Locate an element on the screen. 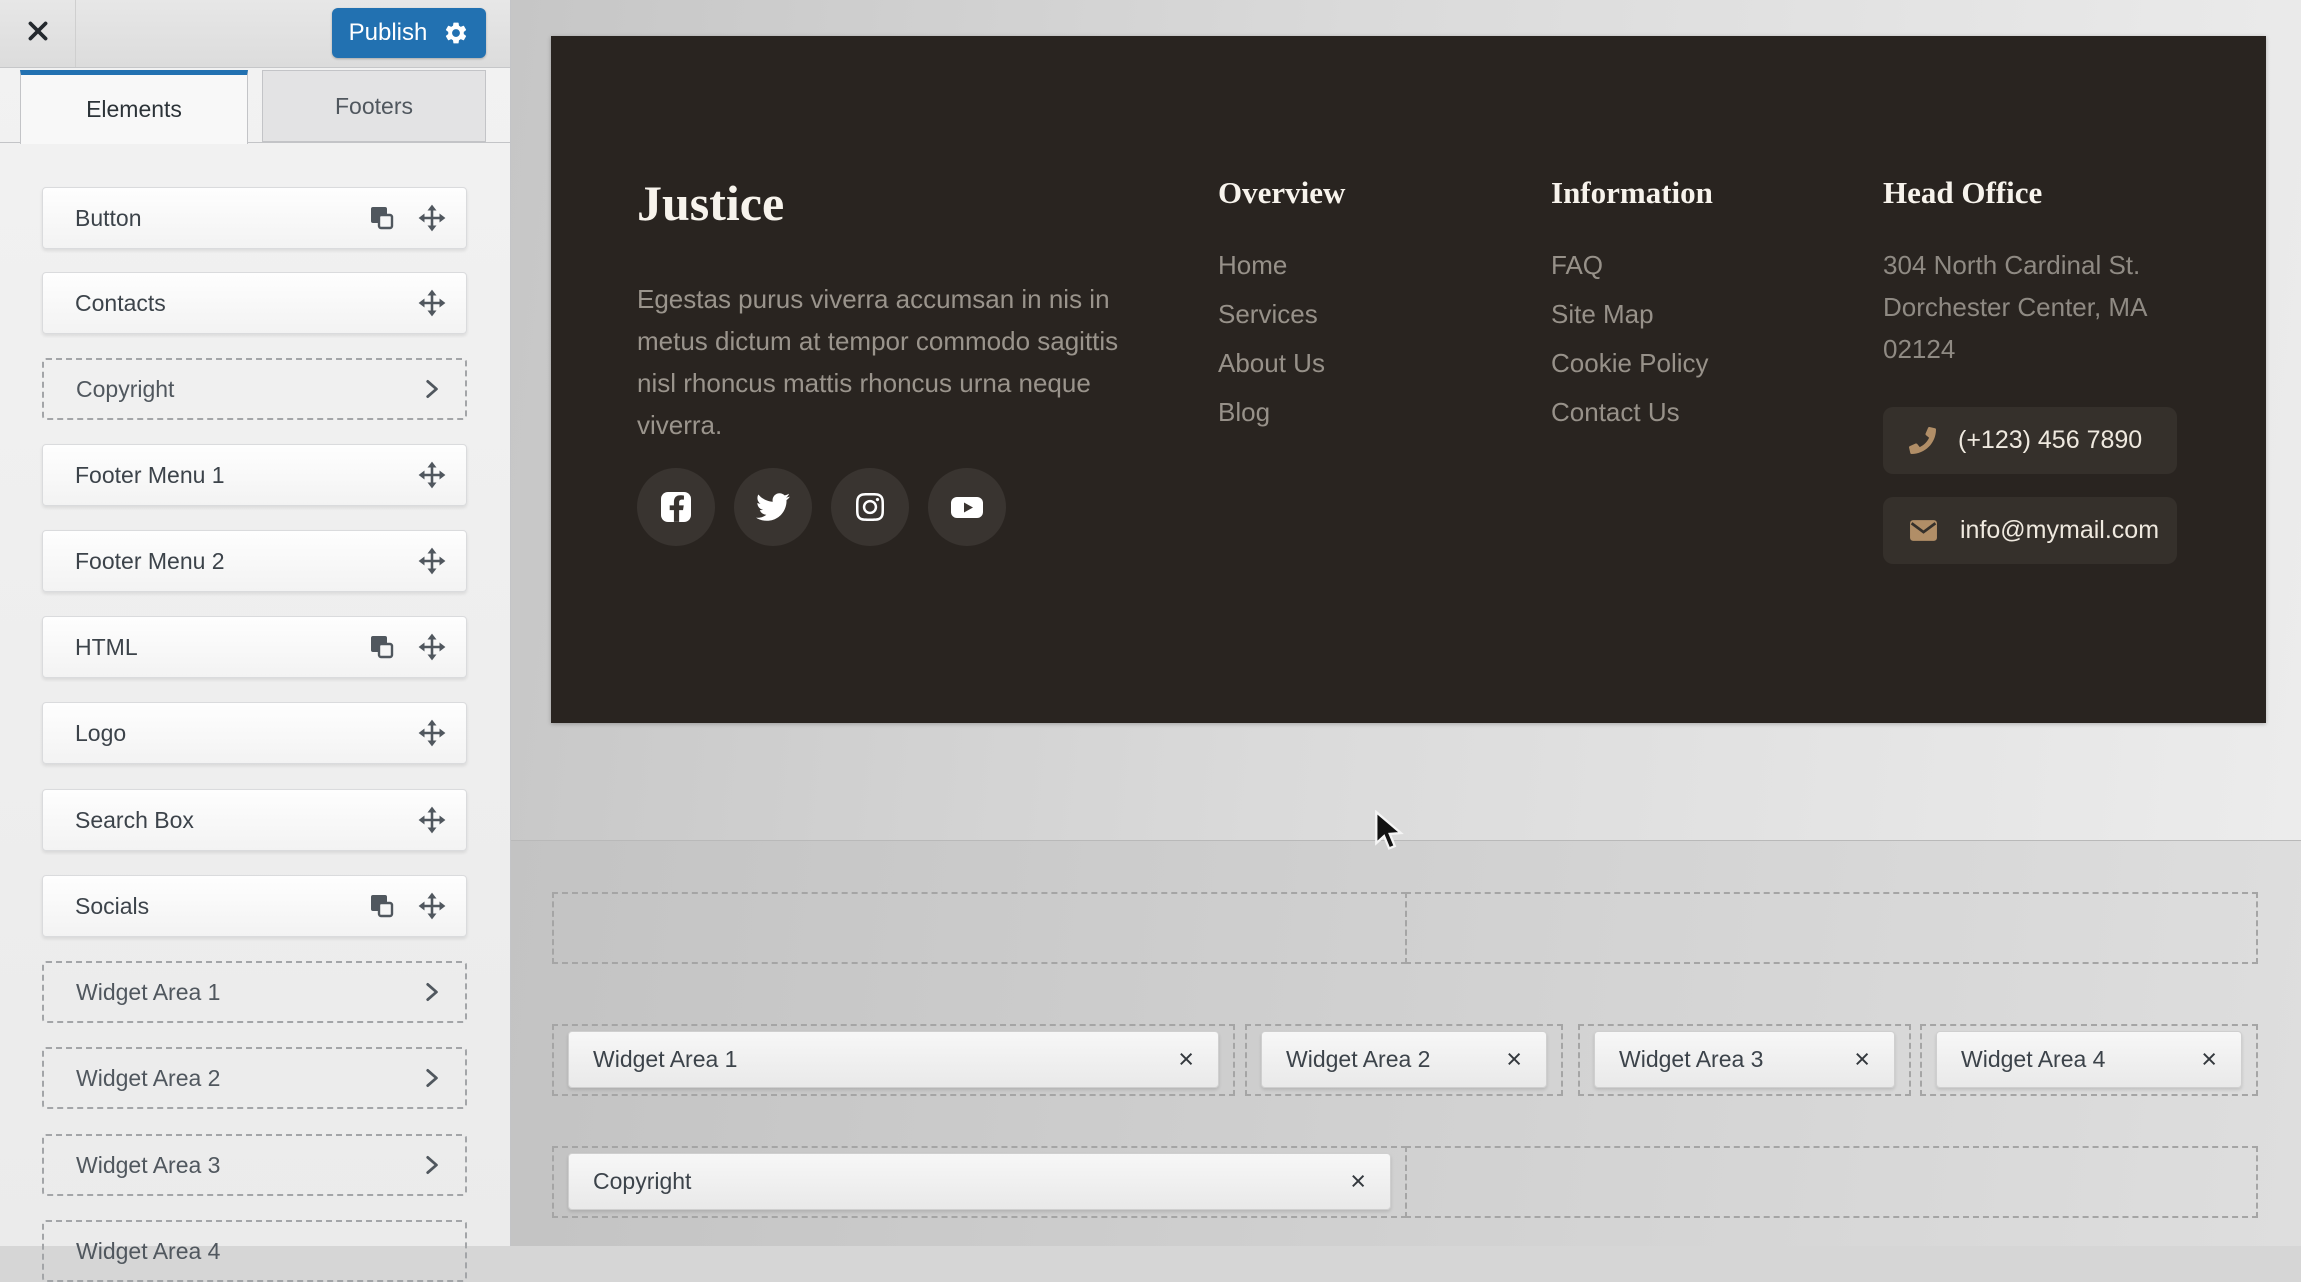  copyright-chip: Copyright × is located at coordinates (979, 1181).